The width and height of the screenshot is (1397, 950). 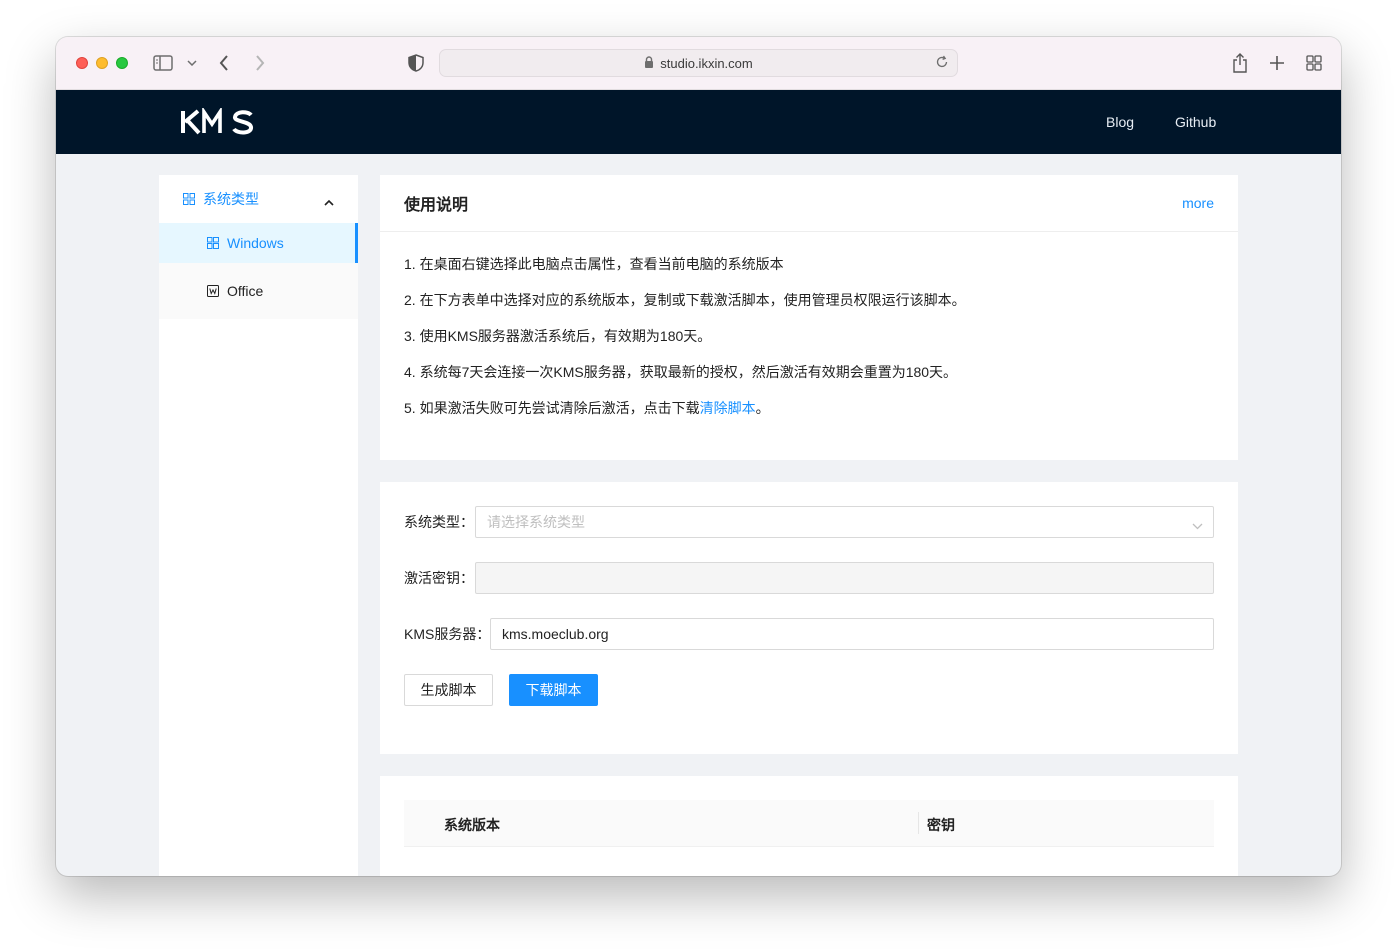 What do you see at coordinates (231, 199) in the screenshot?
I see `submenu-label: 系统类型` at bounding box center [231, 199].